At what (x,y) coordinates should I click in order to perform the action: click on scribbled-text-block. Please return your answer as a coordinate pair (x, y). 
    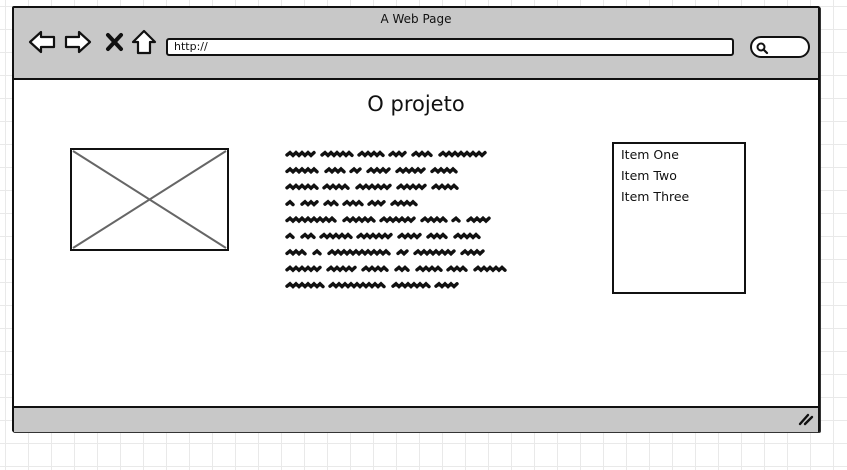
    Looking at the image, I should click on (396, 219).